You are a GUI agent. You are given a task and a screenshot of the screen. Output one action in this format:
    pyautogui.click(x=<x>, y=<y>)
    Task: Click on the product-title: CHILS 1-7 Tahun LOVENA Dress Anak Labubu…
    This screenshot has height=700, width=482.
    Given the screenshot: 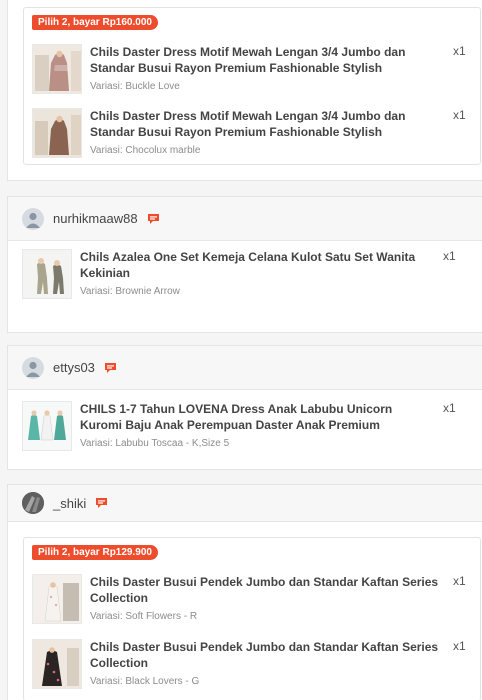 What is the action you would take?
    pyautogui.click(x=258, y=417)
    